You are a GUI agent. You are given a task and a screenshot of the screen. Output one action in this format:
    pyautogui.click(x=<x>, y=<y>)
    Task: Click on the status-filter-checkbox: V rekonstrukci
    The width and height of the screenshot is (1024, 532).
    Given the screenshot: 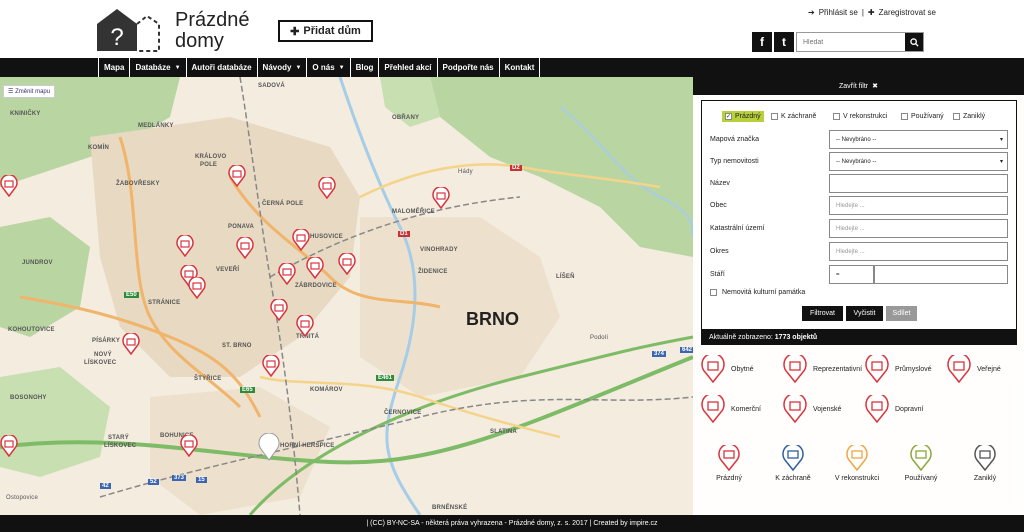 What is the action you would take?
    pyautogui.click(x=860, y=116)
    